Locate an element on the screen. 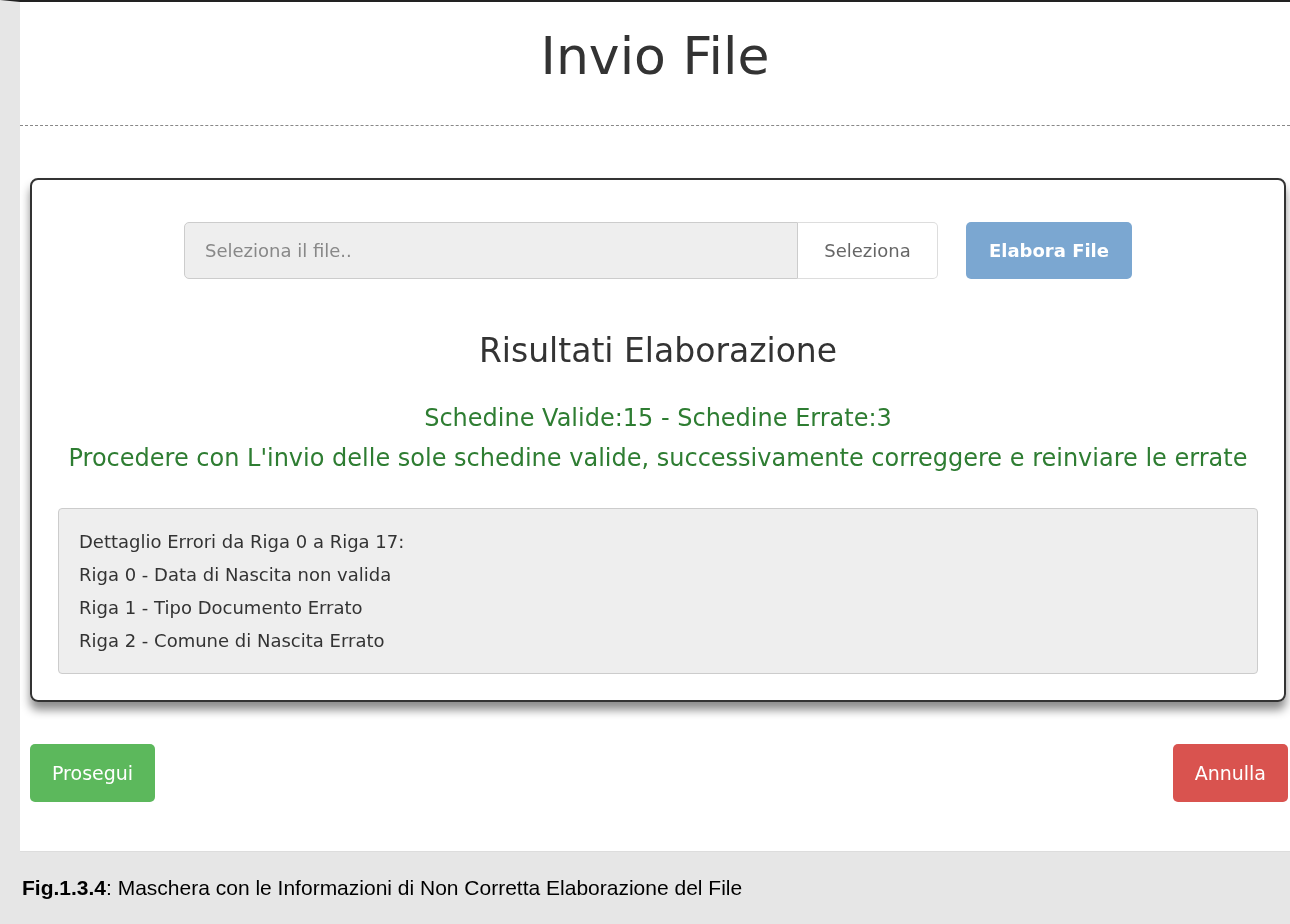  error-line: Dettaglio Errori da Riga 0 a Riga 17: is located at coordinates (242, 542).